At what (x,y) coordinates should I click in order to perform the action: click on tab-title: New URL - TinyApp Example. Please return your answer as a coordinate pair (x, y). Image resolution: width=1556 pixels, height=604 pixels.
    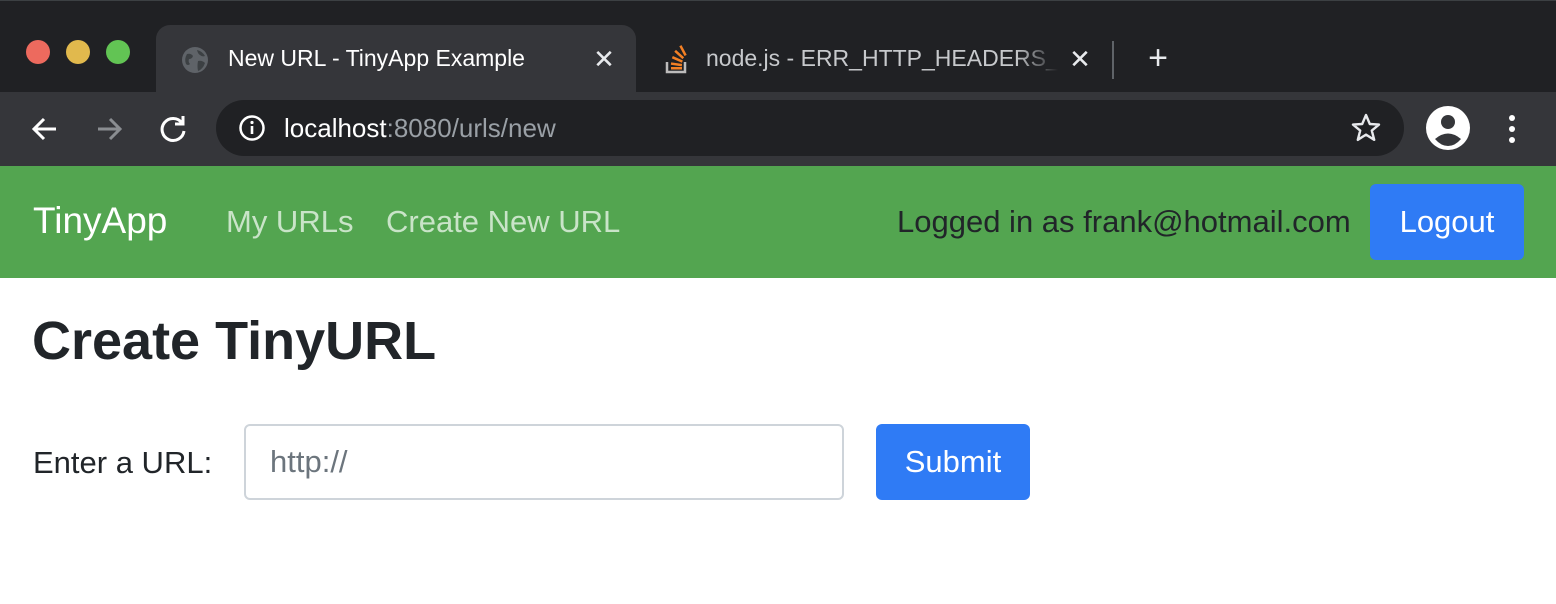
    Looking at the image, I should click on (376, 58).